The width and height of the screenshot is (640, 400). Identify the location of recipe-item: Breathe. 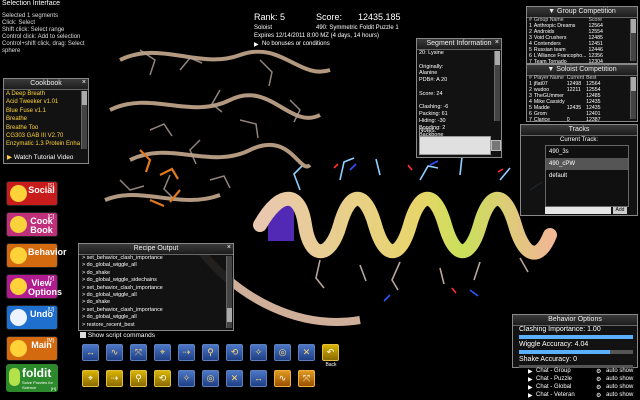
(43, 119).